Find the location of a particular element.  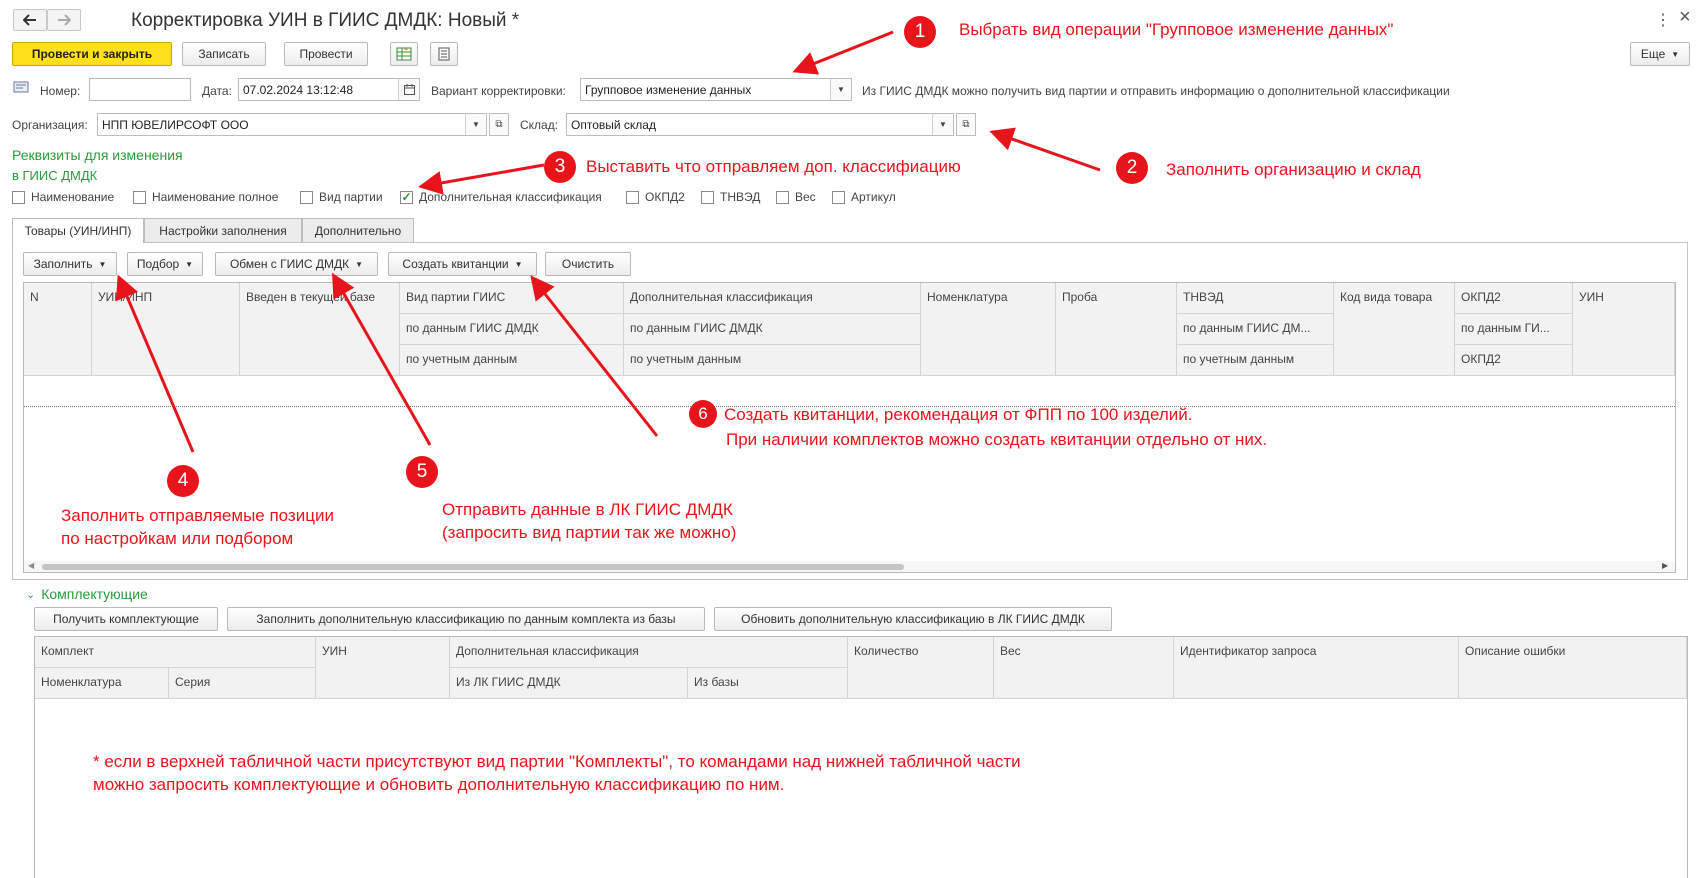

annotation-badge-1: 1 is located at coordinates (920, 32).